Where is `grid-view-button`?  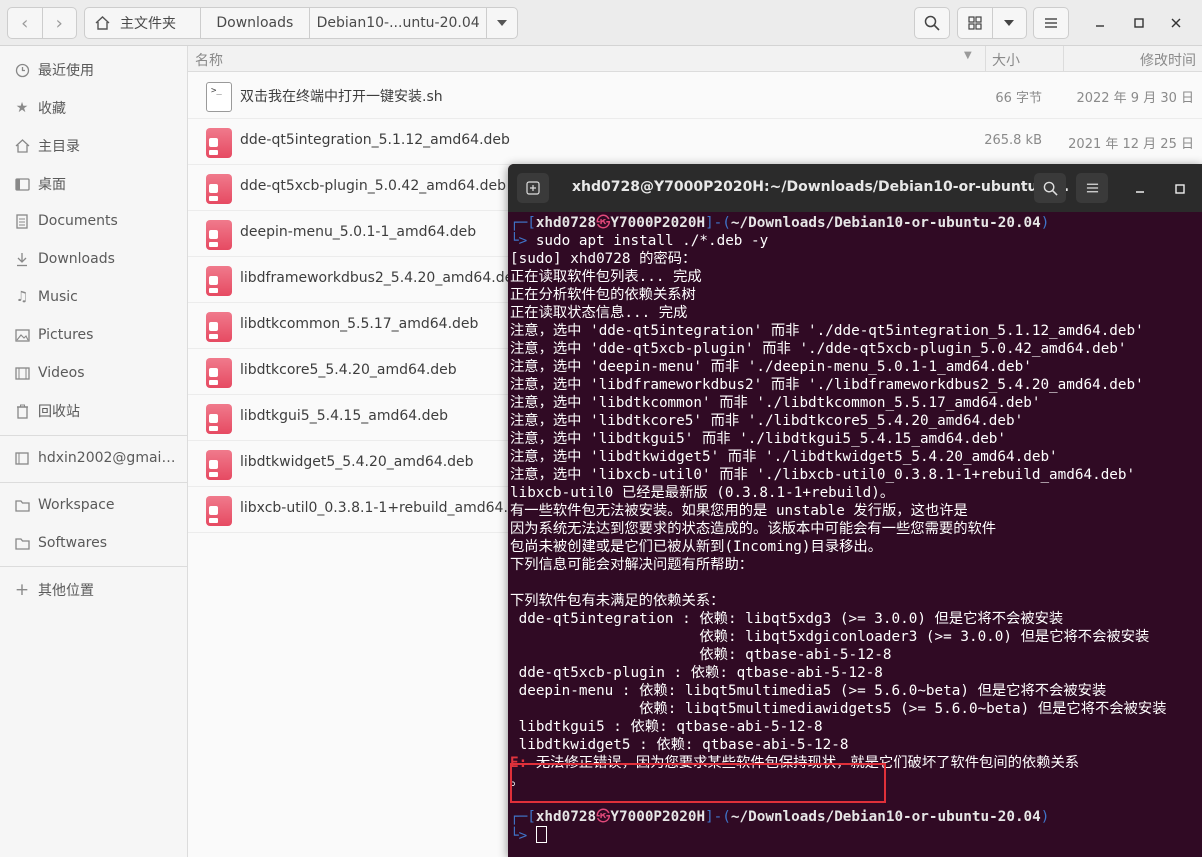
grid-view-button is located at coordinates (975, 23).